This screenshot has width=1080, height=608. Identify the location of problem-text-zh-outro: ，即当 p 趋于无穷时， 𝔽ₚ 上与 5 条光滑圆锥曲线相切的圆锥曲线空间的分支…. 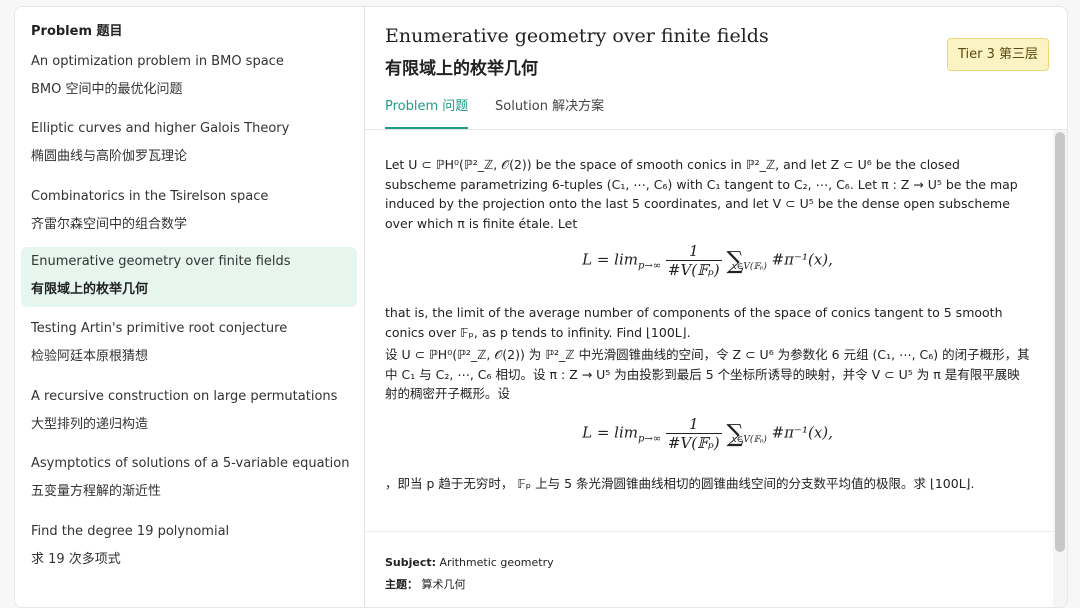
(680, 483).